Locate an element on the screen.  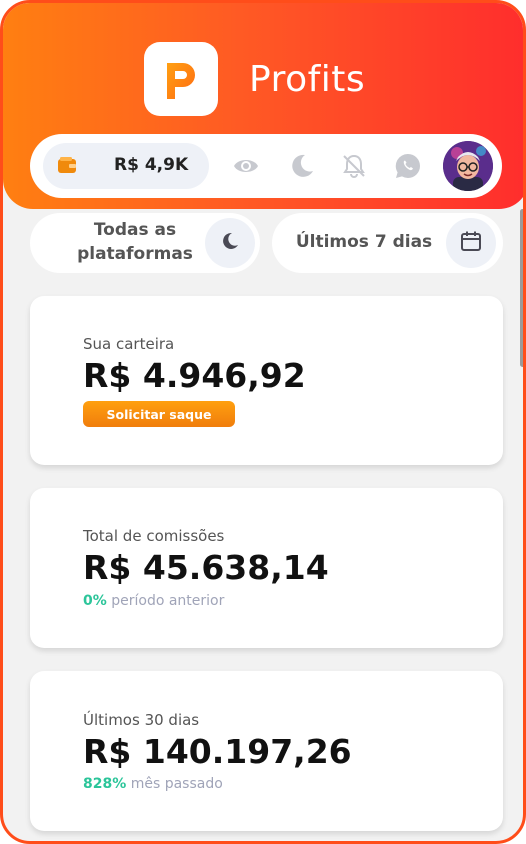
wallet-icon is located at coordinates (67, 165).